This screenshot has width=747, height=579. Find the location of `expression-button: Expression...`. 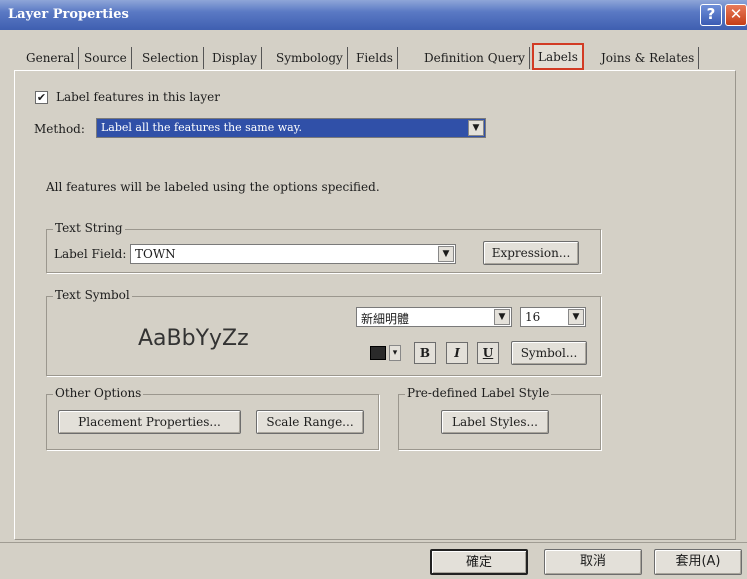

expression-button: Expression... is located at coordinates (531, 253).